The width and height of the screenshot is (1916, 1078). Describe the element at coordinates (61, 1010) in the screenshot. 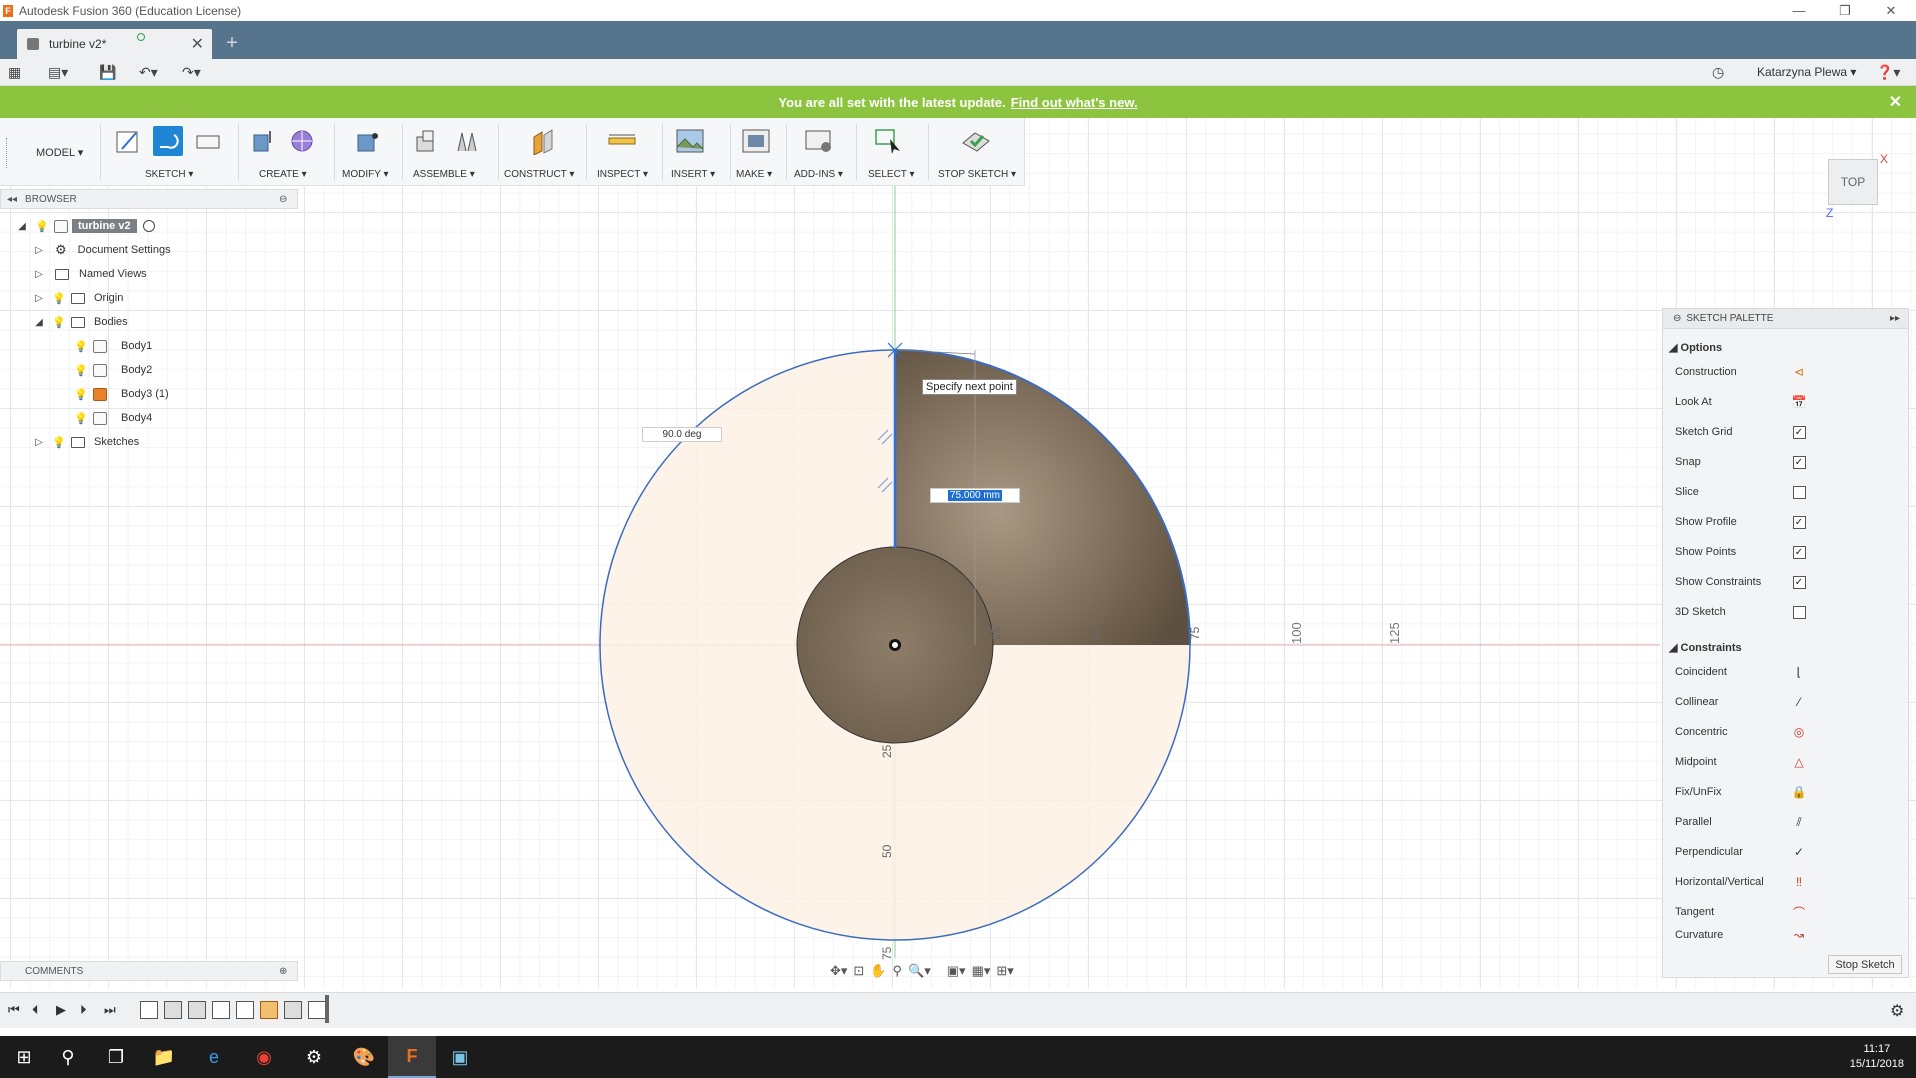

I see `play-icon: ▶` at that location.